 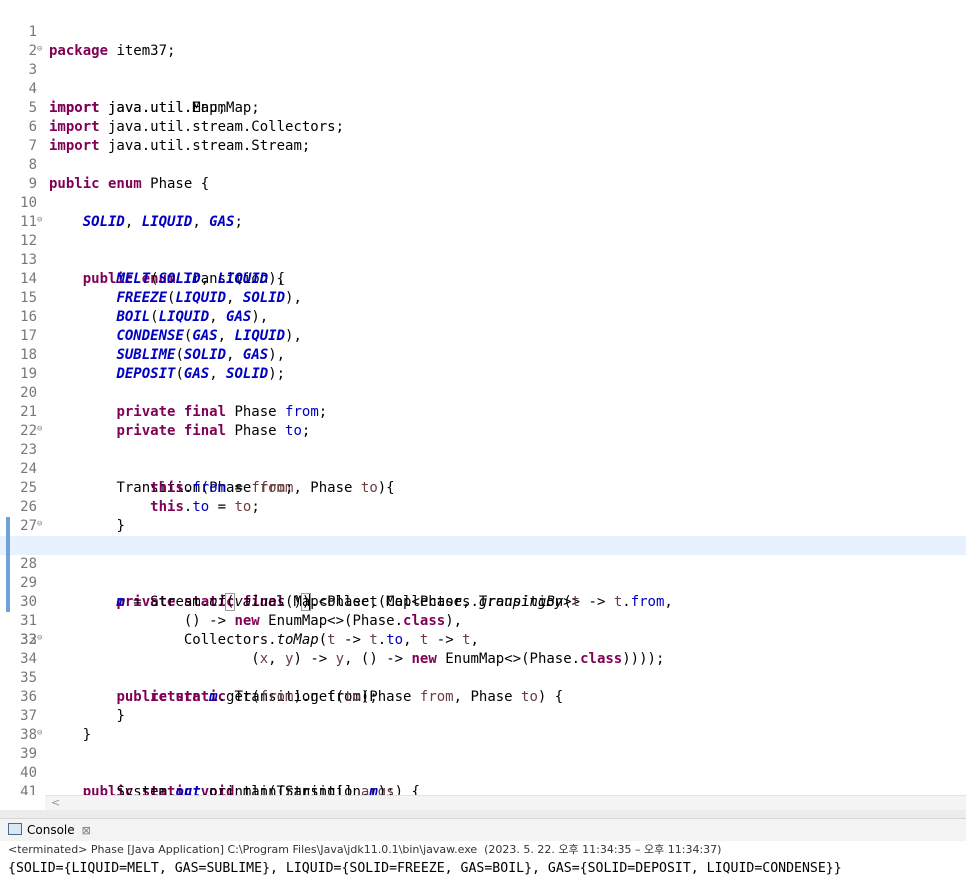 I want to click on tab-console-label: Console, so click(x=51, y=830).